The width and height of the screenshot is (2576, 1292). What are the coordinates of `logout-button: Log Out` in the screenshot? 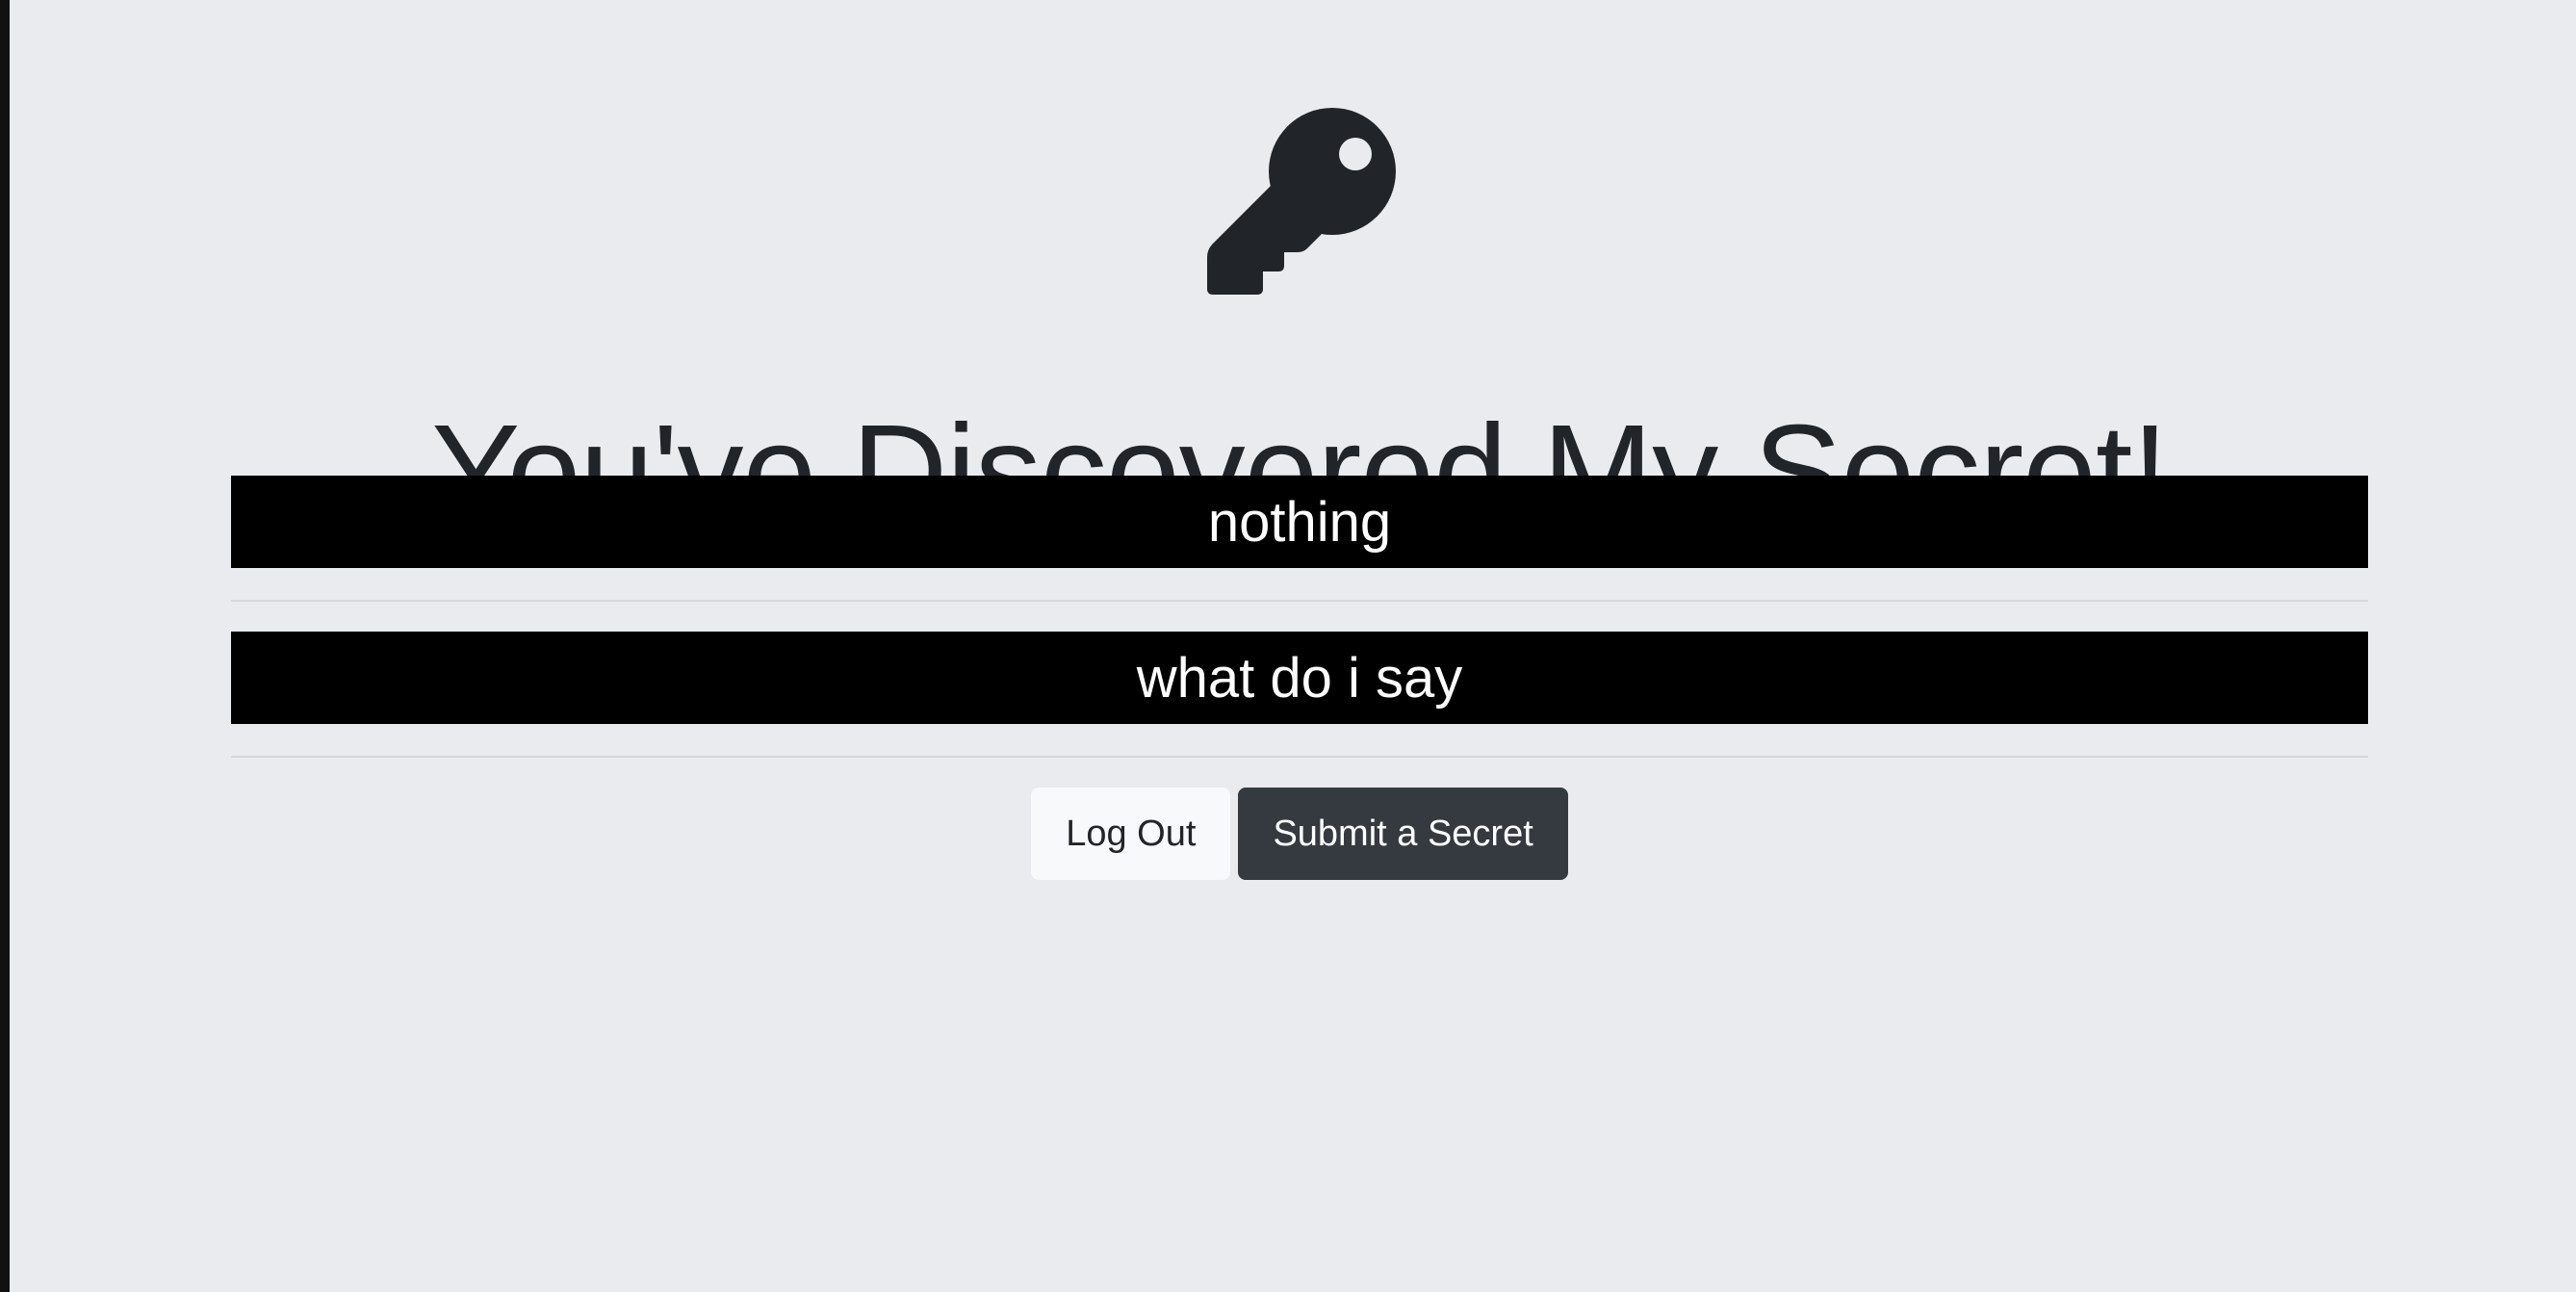 It's located at (1131, 834).